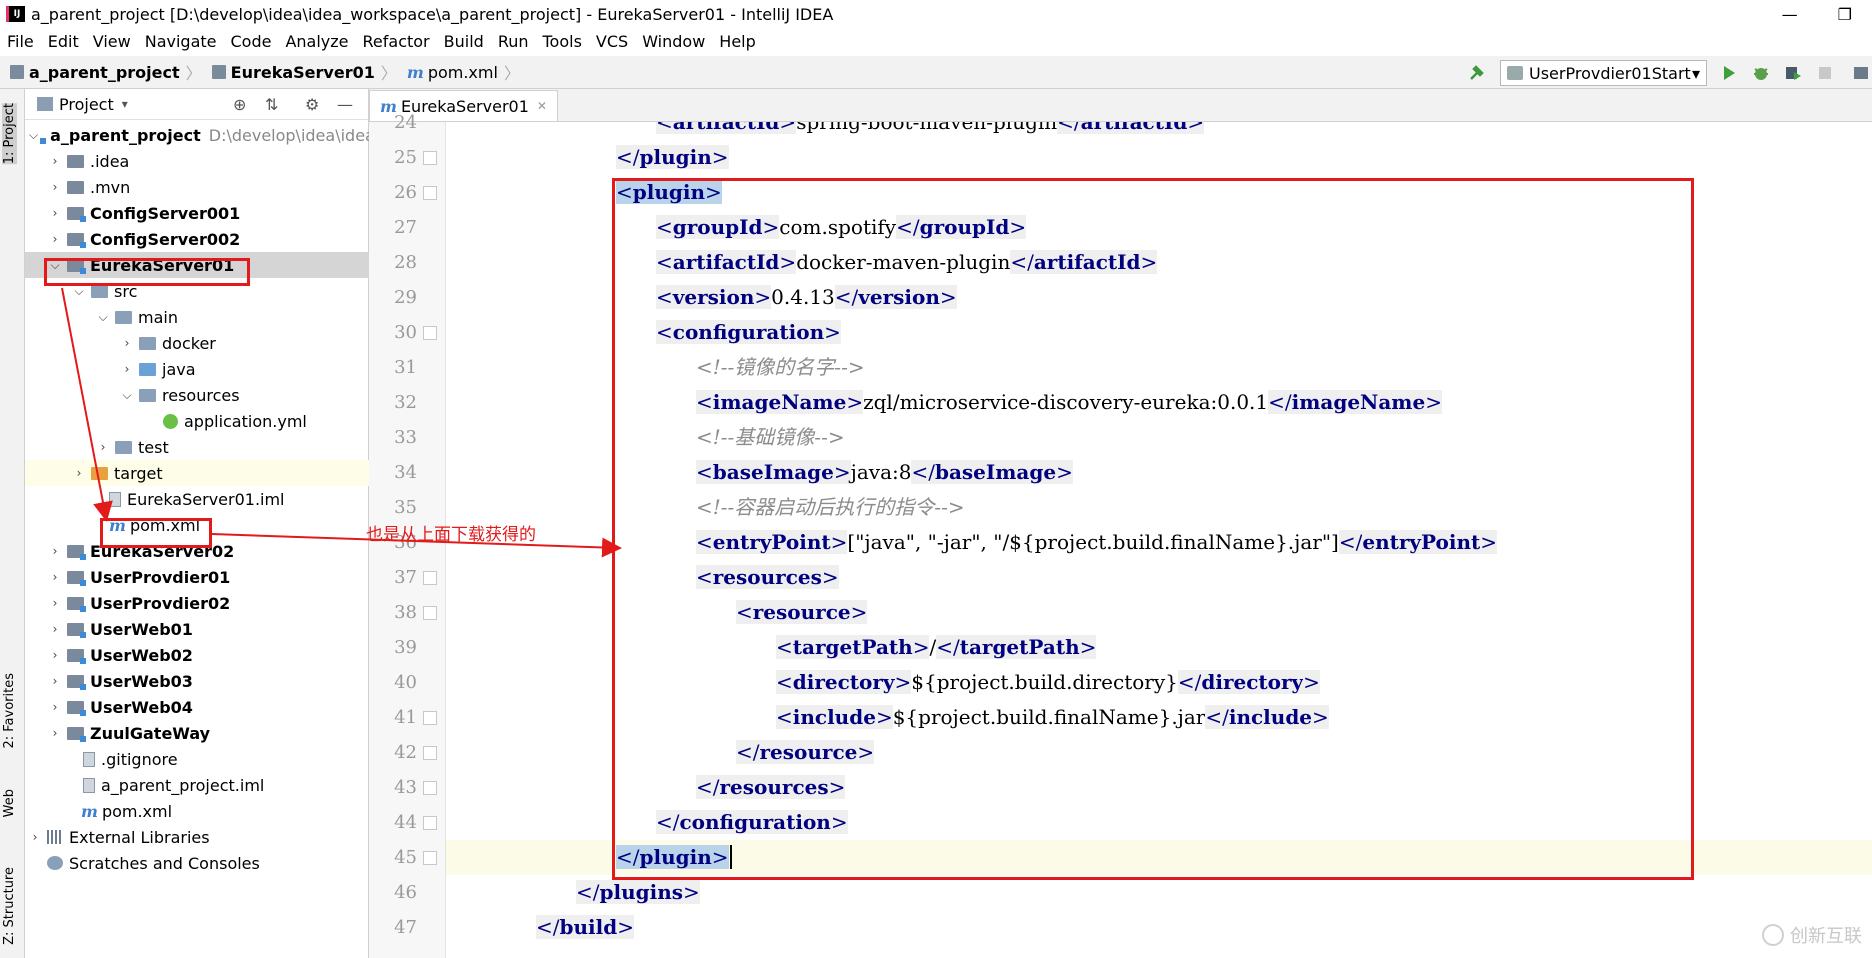 This screenshot has height=958, width=1872. I want to click on stop-icon, so click(1825, 73).